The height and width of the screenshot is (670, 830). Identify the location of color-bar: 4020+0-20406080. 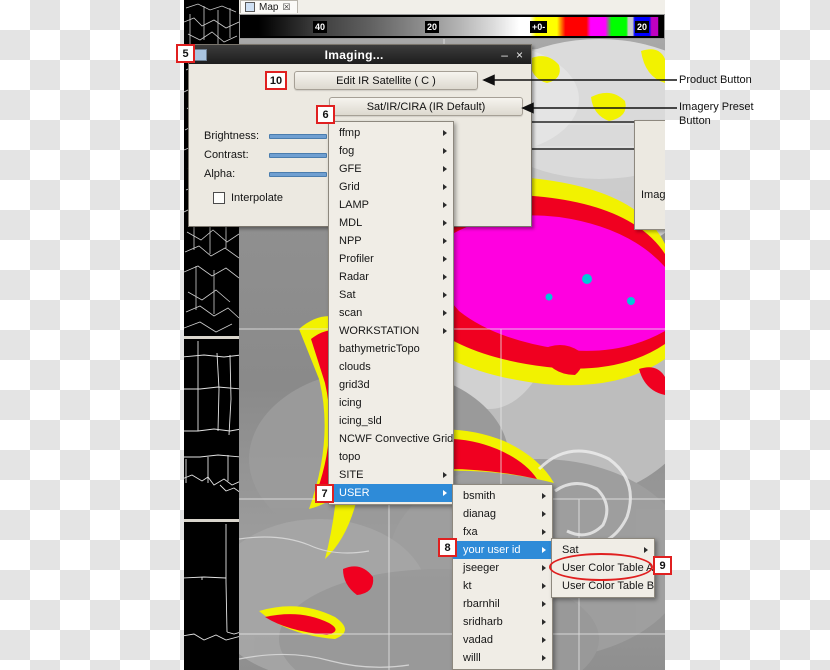
(452, 26).